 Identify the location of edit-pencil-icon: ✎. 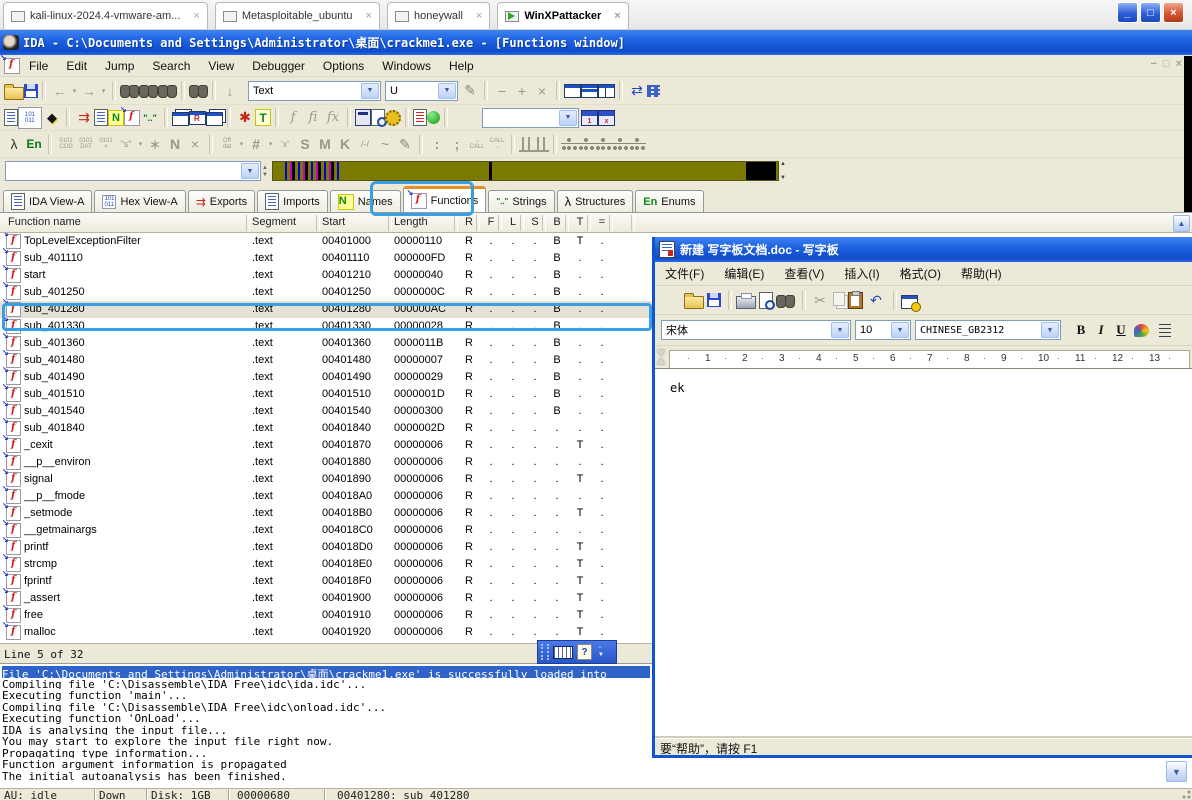
(405, 144).